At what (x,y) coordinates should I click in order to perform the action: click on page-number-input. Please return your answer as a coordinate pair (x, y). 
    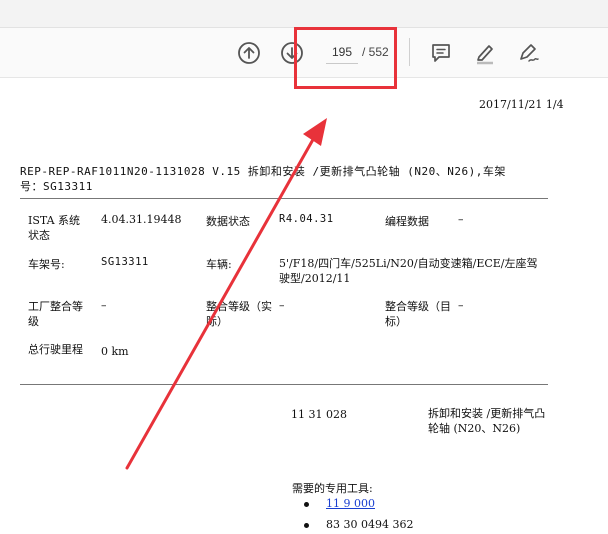
    Looking at the image, I should click on (342, 52).